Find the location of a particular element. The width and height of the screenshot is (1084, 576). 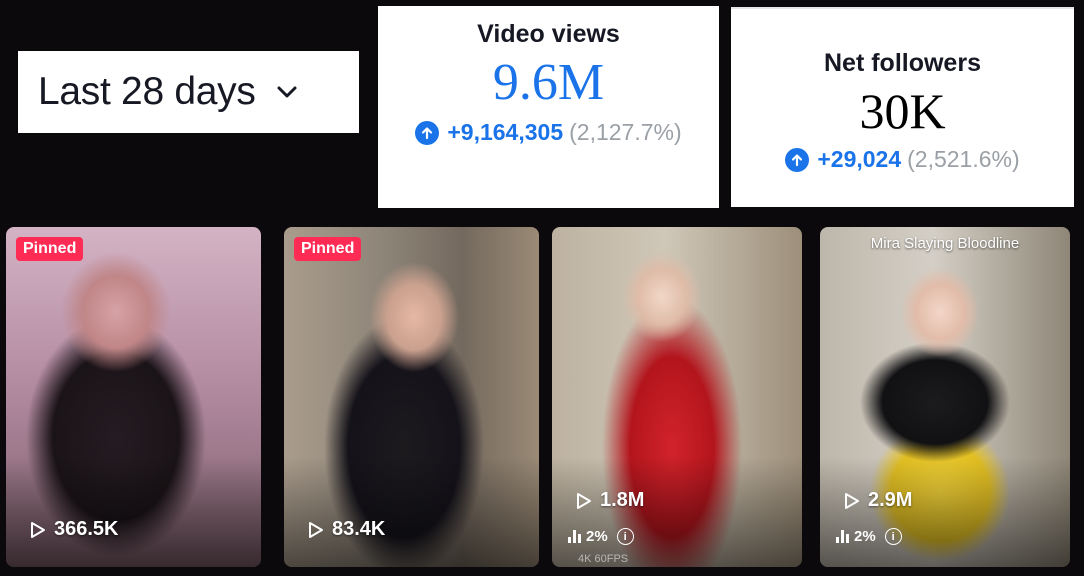

video-views-value: 9.6M is located at coordinates (548, 82).